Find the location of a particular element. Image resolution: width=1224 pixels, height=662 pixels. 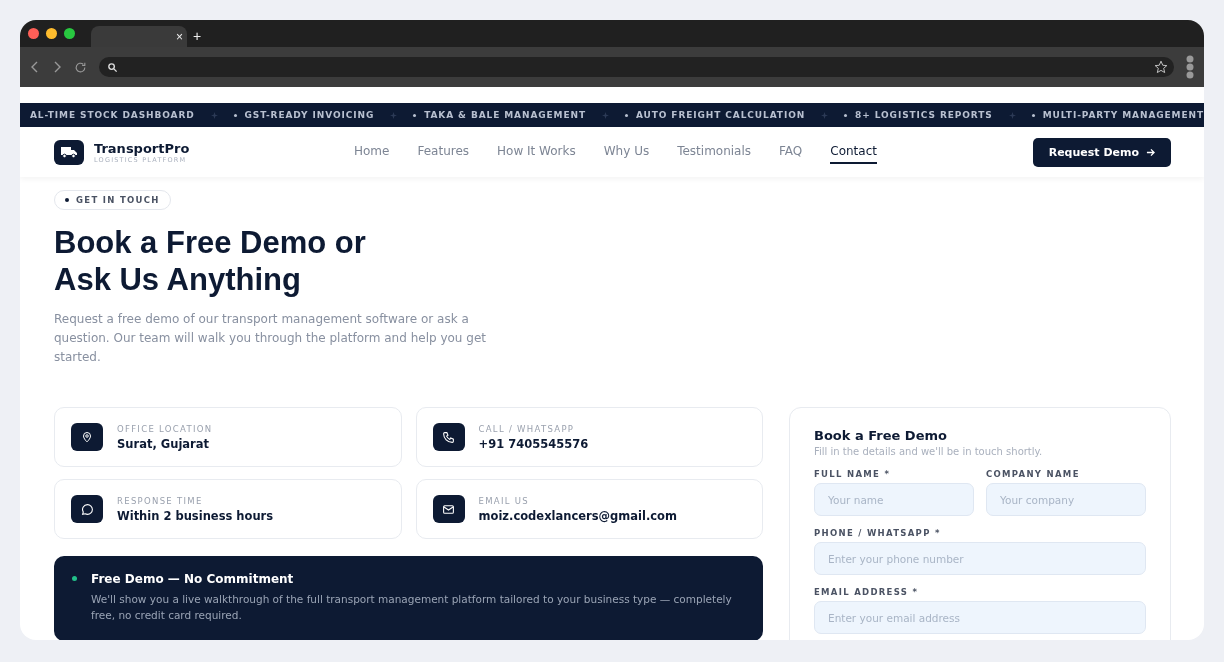

field-label: EMAIL ADDRESS * is located at coordinates (867, 592).